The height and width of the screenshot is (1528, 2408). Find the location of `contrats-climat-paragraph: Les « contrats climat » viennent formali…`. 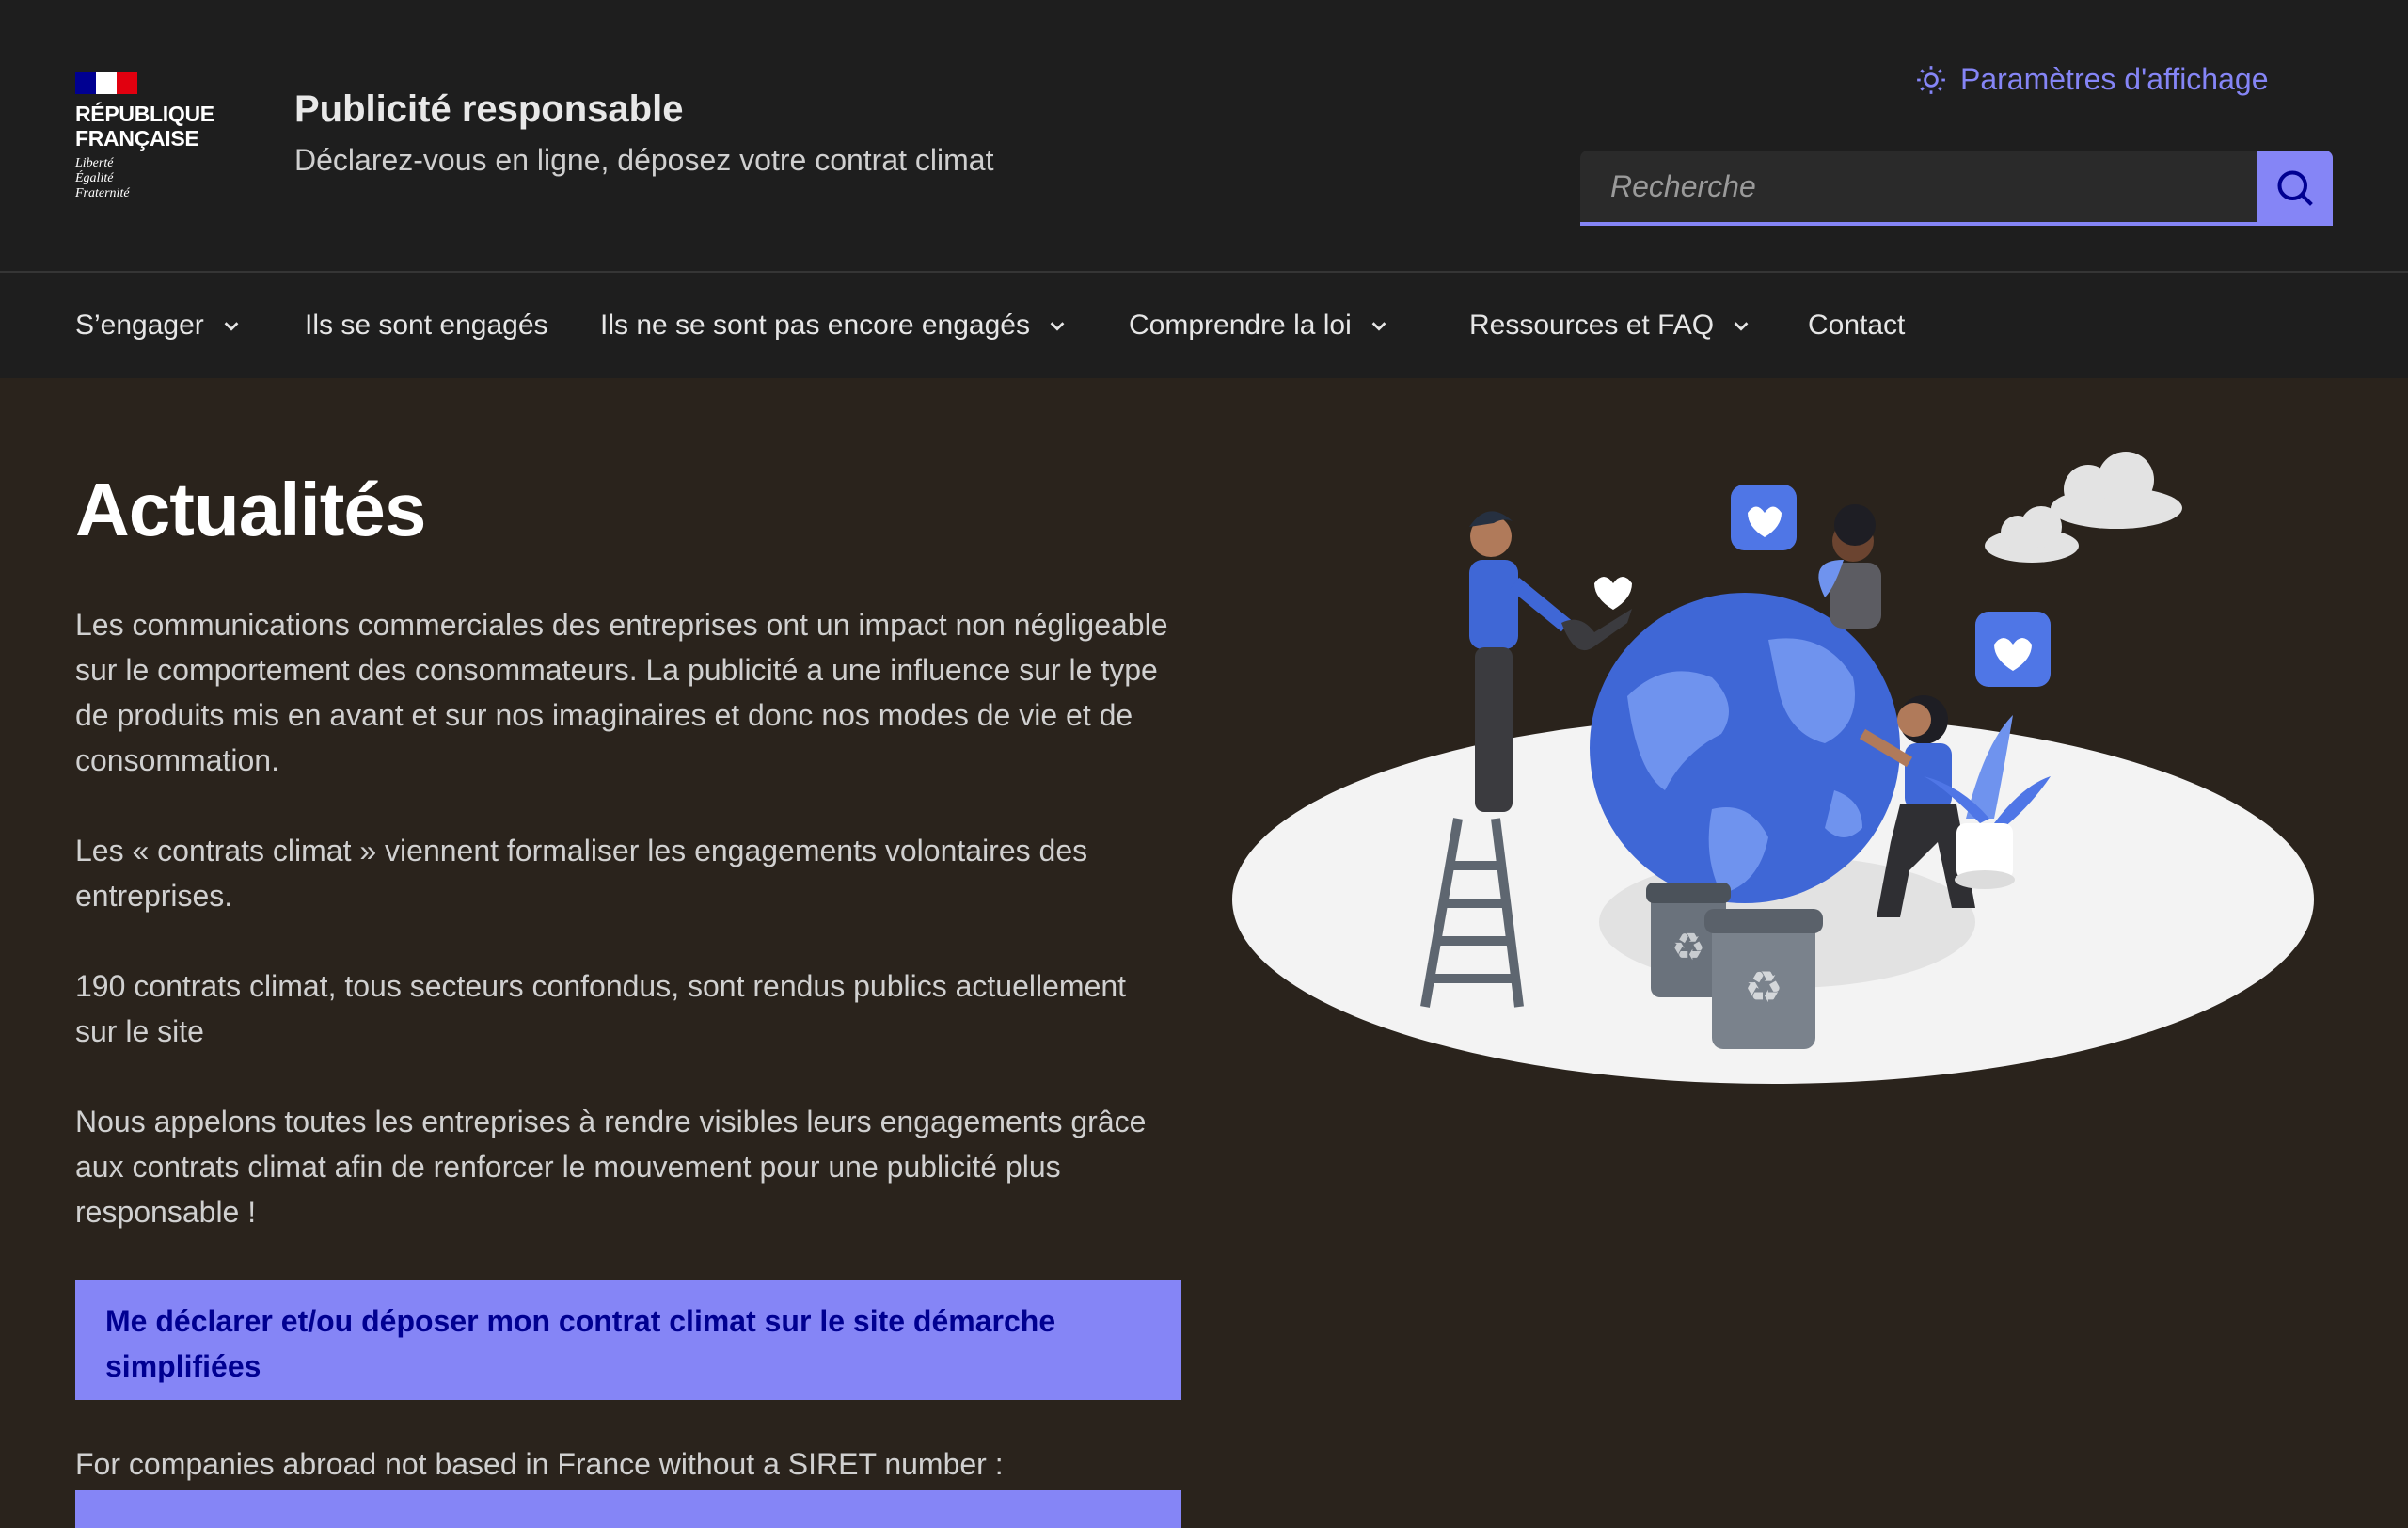

contrats-climat-paragraph: Les « contrats climat » viennent formali… is located at coordinates (582, 873).